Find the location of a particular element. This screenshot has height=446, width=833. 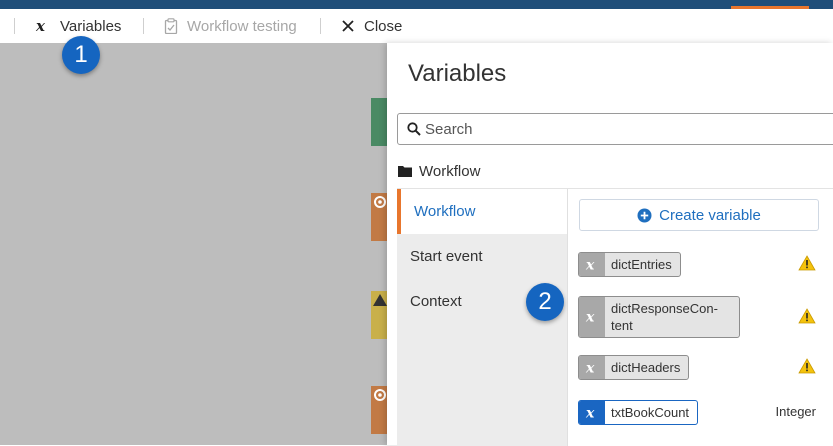

callout-badge-2: 2 is located at coordinates (545, 302).